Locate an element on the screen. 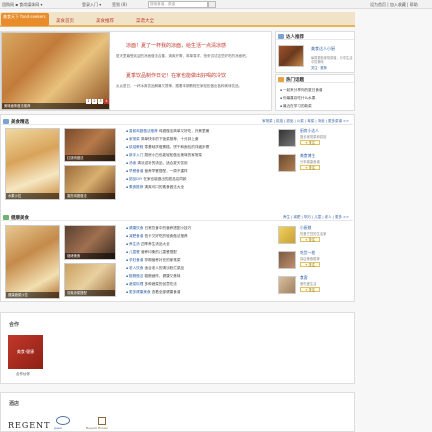 This screenshot has width=432, height=432. chat-icon is located at coordinates (281, 79).